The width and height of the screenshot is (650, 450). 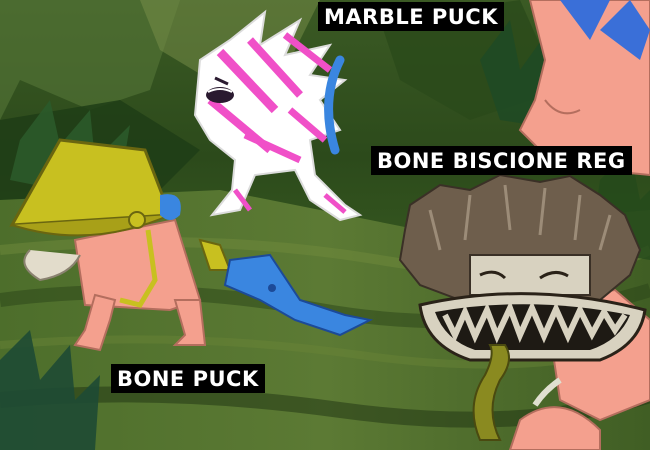 What do you see at coordinates (501, 160) in the screenshot?
I see `bone-biscione-name-label: BONE BISCIONE REG` at bounding box center [501, 160].